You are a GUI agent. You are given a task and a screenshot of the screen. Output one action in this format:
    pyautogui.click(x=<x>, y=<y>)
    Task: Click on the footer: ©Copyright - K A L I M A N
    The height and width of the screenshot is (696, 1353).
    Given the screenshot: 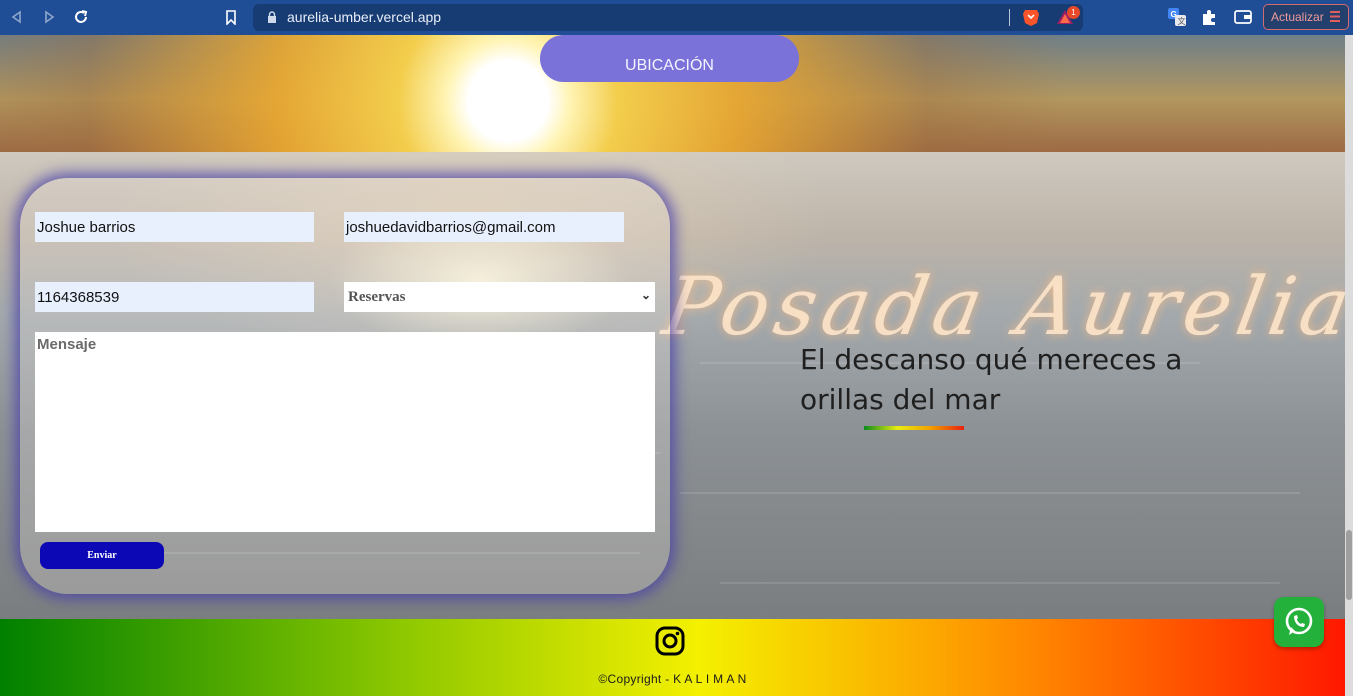 What is the action you would take?
    pyautogui.click(x=672, y=657)
    